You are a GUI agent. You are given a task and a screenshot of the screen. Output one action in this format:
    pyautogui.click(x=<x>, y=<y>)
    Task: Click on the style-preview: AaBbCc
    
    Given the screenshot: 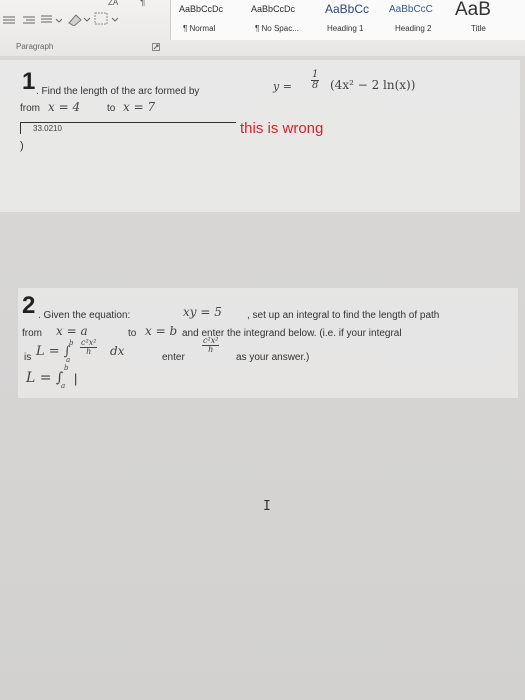 What is the action you would take?
    pyautogui.click(x=347, y=9)
    